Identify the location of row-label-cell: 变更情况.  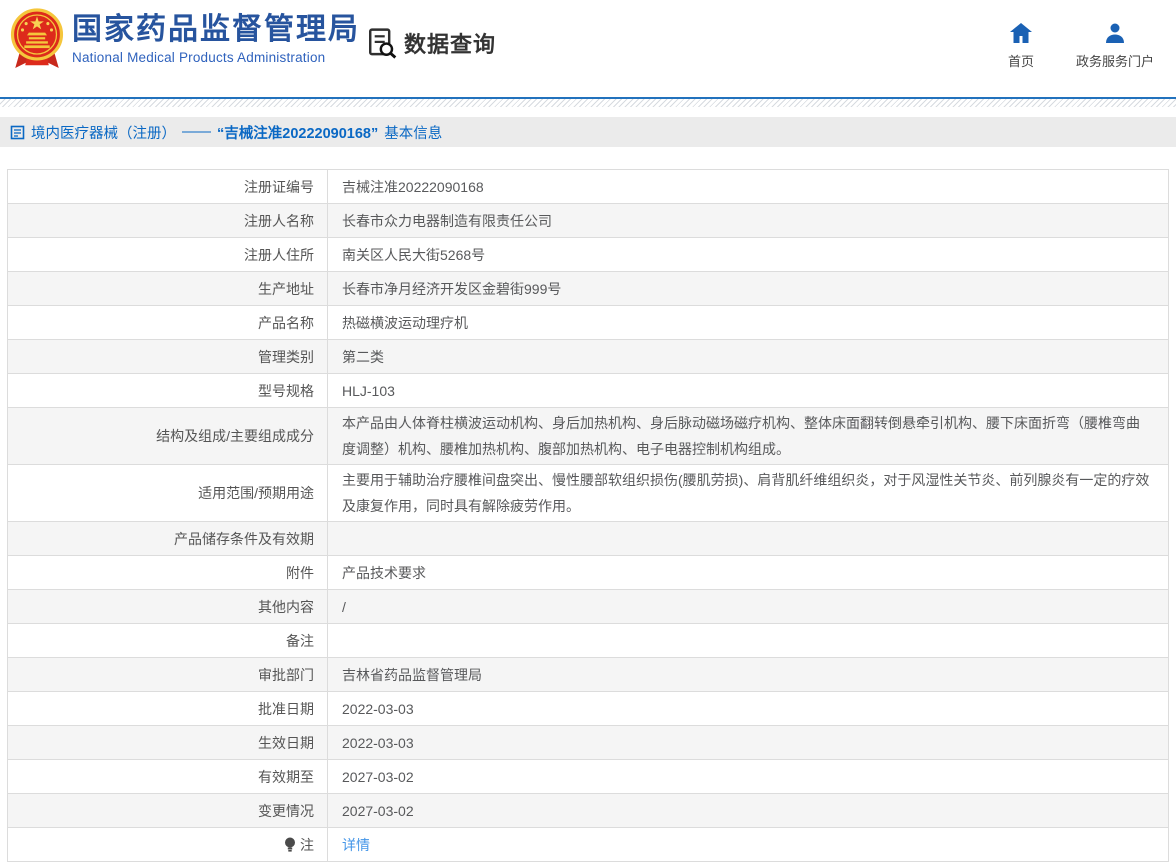
(168, 810).